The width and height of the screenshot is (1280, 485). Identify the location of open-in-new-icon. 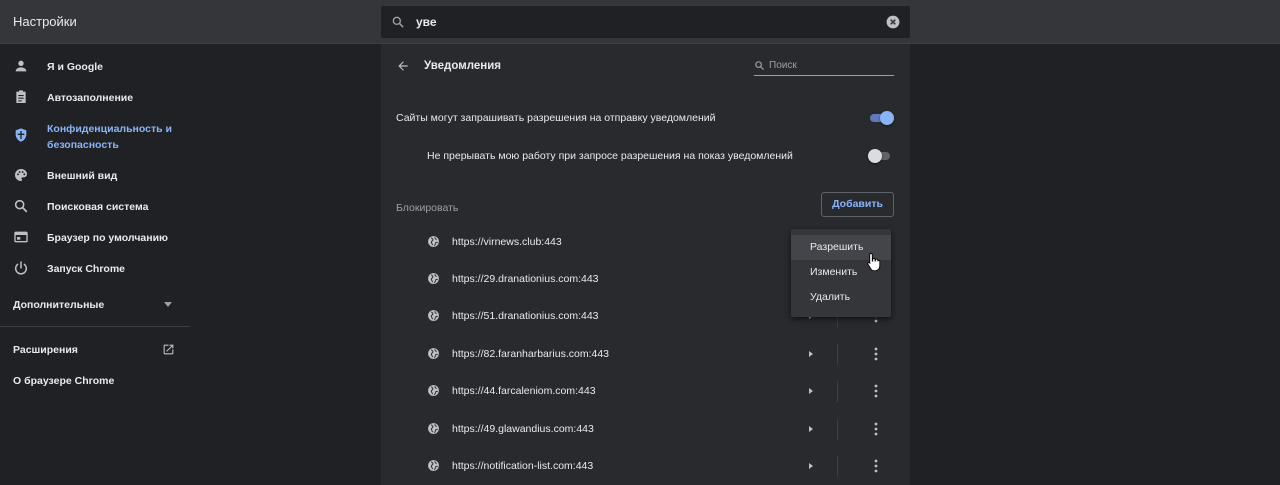
(168, 349).